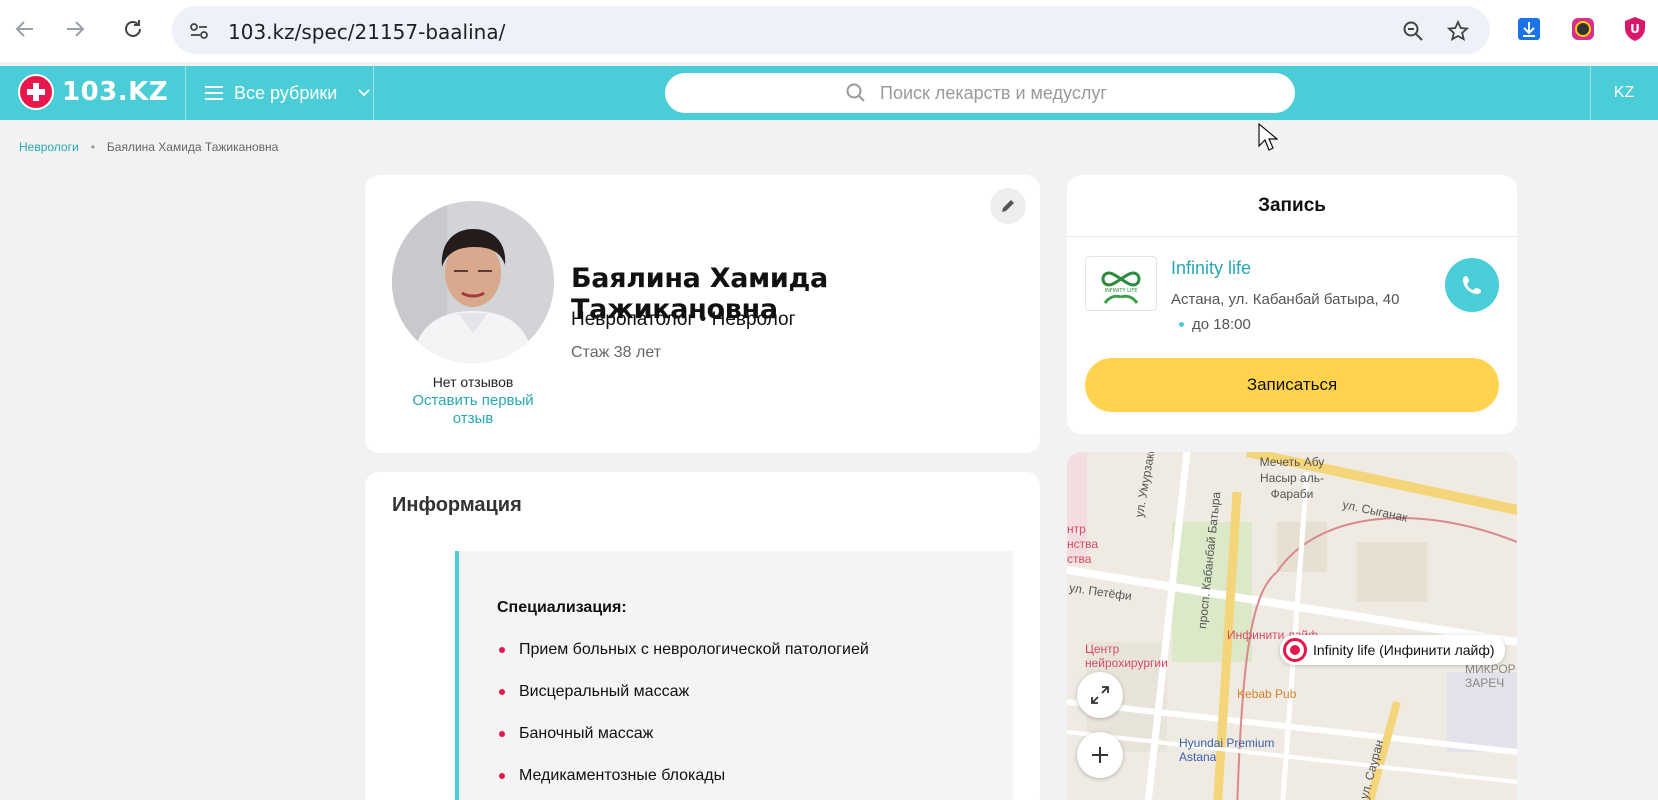 The height and width of the screenshot is (800, 1658). I want to click on clinic-address: Астана, ул. Кабанбай батыра, 40, so click(1285, 299).